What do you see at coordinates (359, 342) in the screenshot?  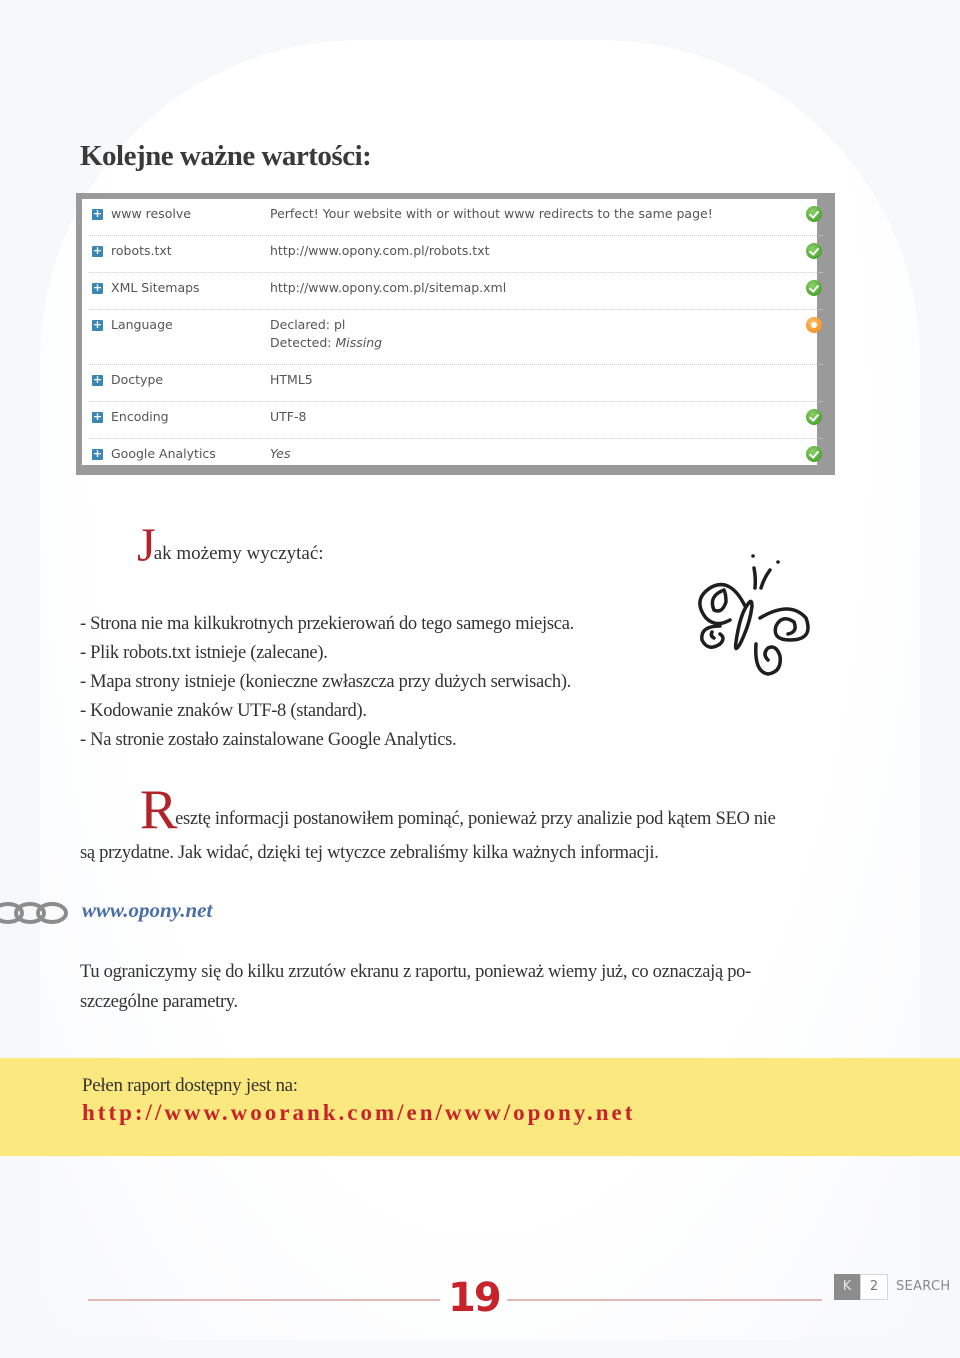 I see `language-detected-value: Missing` at bounding box center [359, 342].